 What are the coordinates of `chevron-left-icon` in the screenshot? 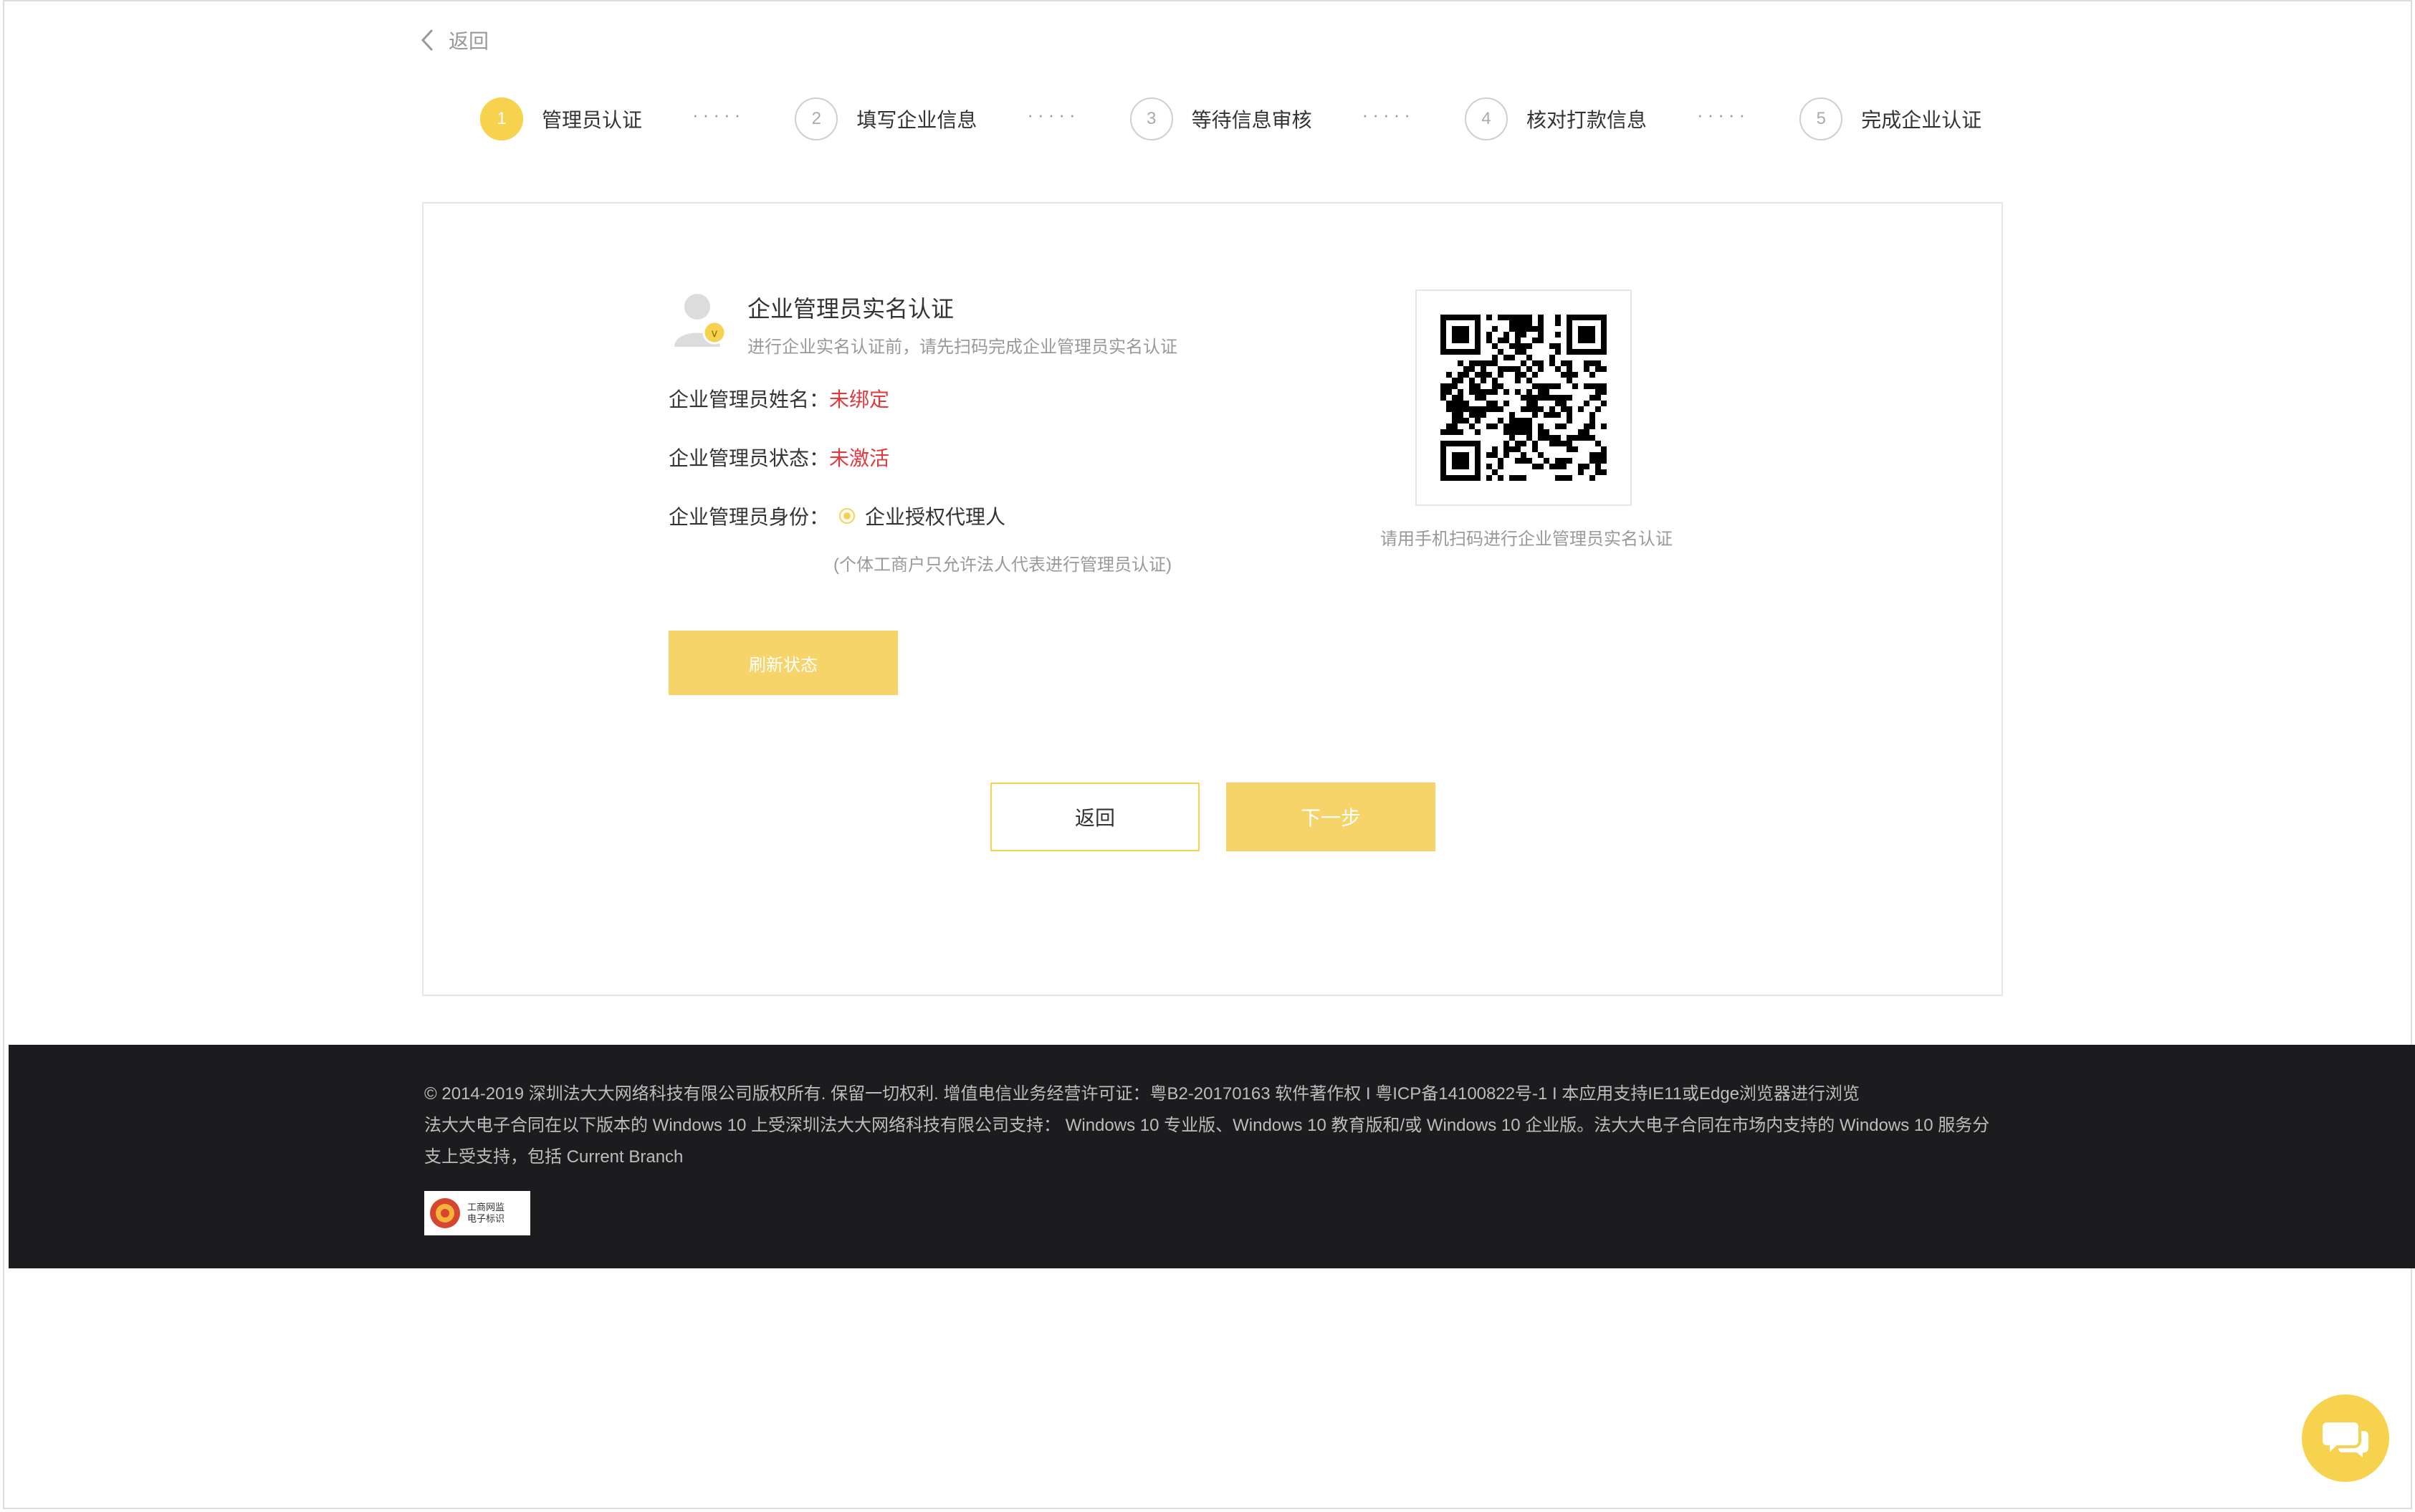 It's located at (427, 40).